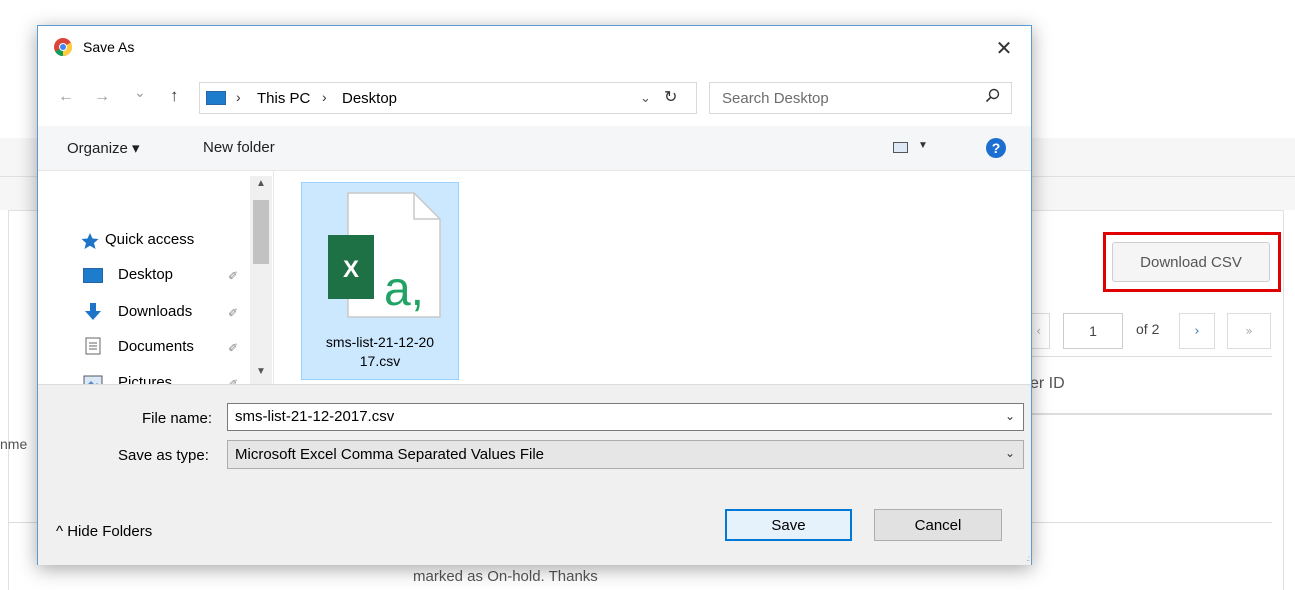  Describe the element at coordinates (1197, 331) in the screenshot. I see `pagination-next-button: ›` at that location.